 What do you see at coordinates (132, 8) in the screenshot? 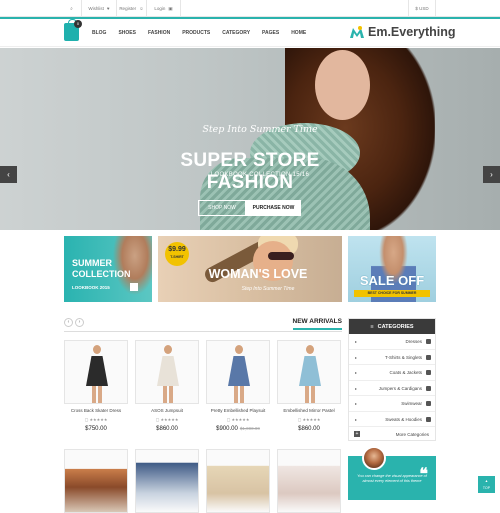
I see `register-link: Register ☺` at bounding box center [132, 8].